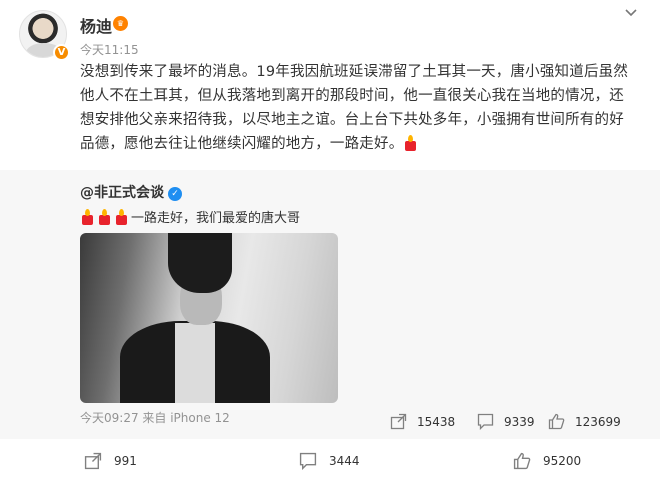 This screenshot has width=660, height=483. I want to click on repost-author-name: @非正式会谈, so click(122, 193).